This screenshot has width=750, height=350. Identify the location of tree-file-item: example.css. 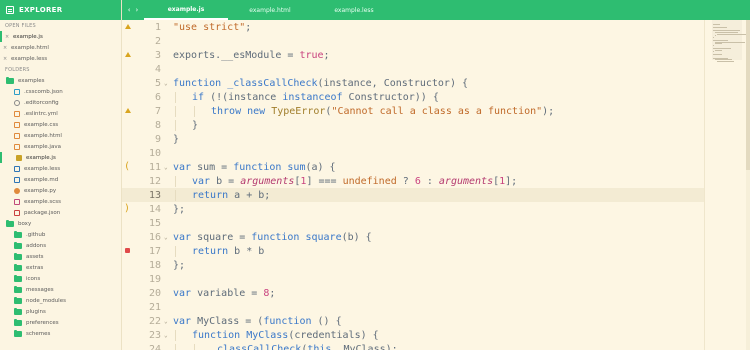
(60, 124).